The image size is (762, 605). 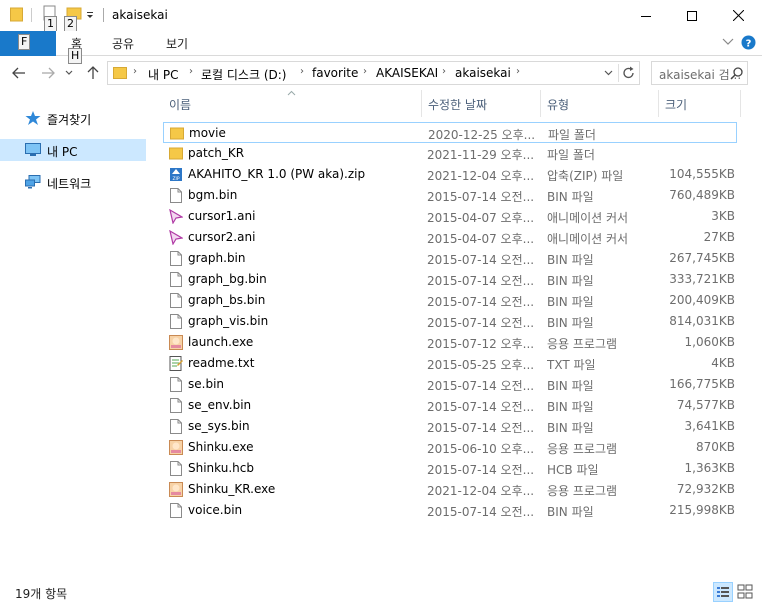 I want to click on sidebar-item-this-pc: 내 PC, so click(x=73, y=150).